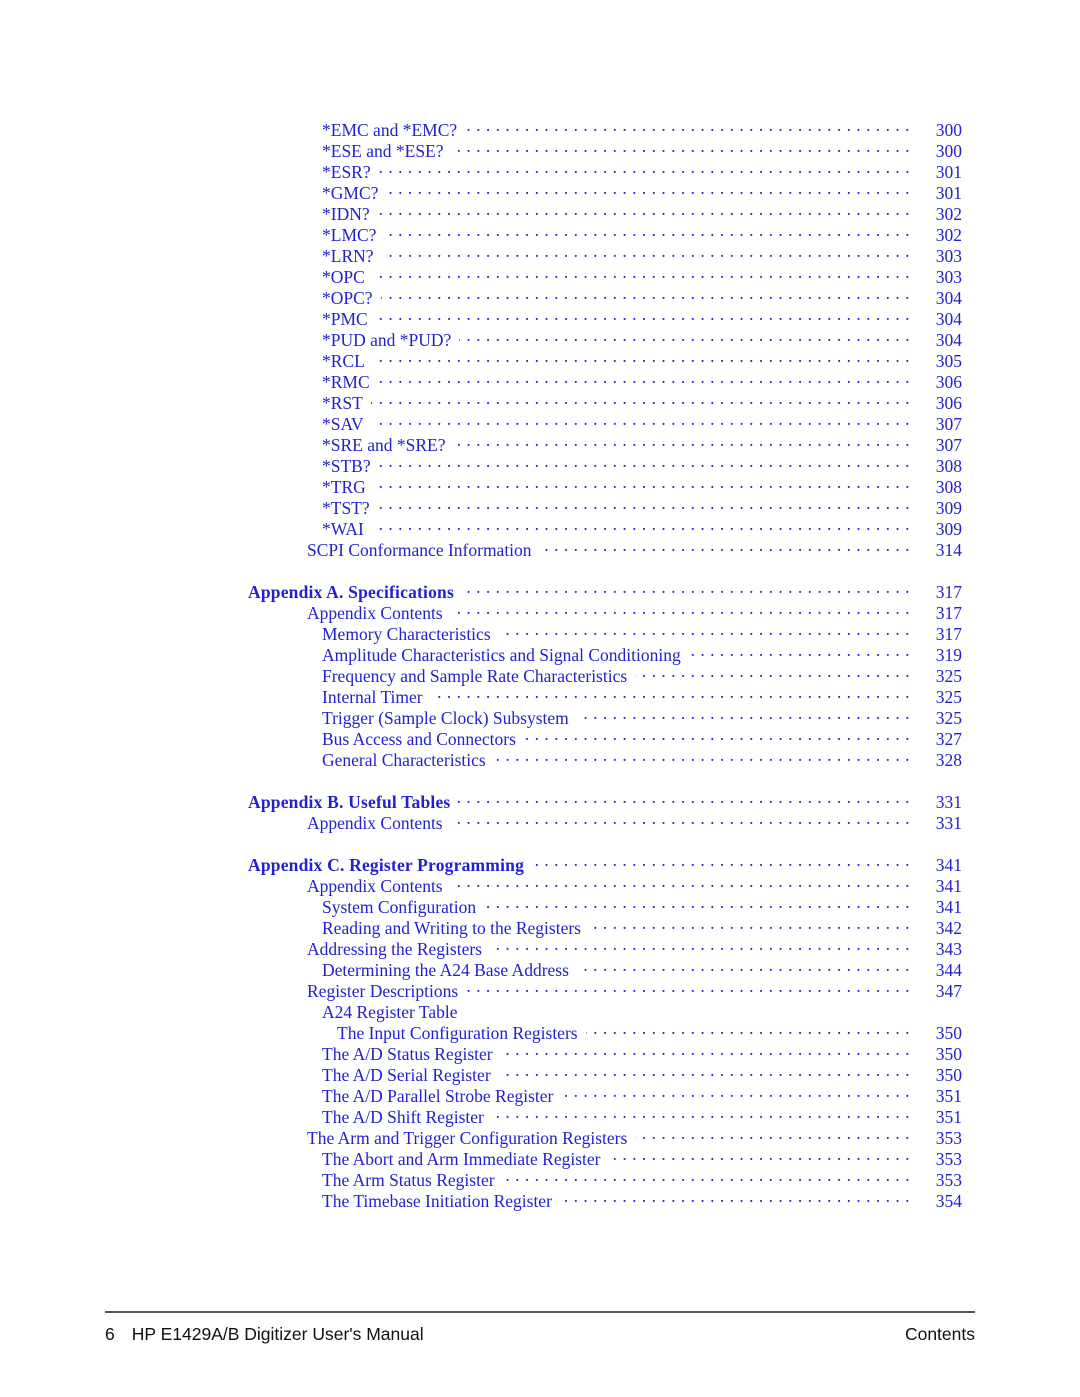 This screenshot has width=1080, height=1397. Describe the element at coordinates (540, 591) in the screenshot. I see `toc-chapter-row: Appendix A. Specifications 317` at that location.